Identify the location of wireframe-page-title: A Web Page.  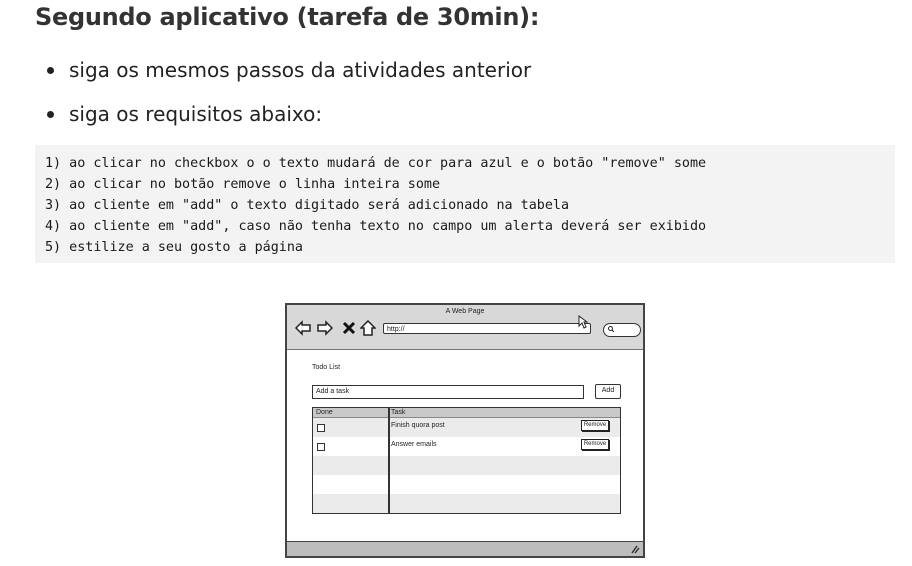
(465, 311).